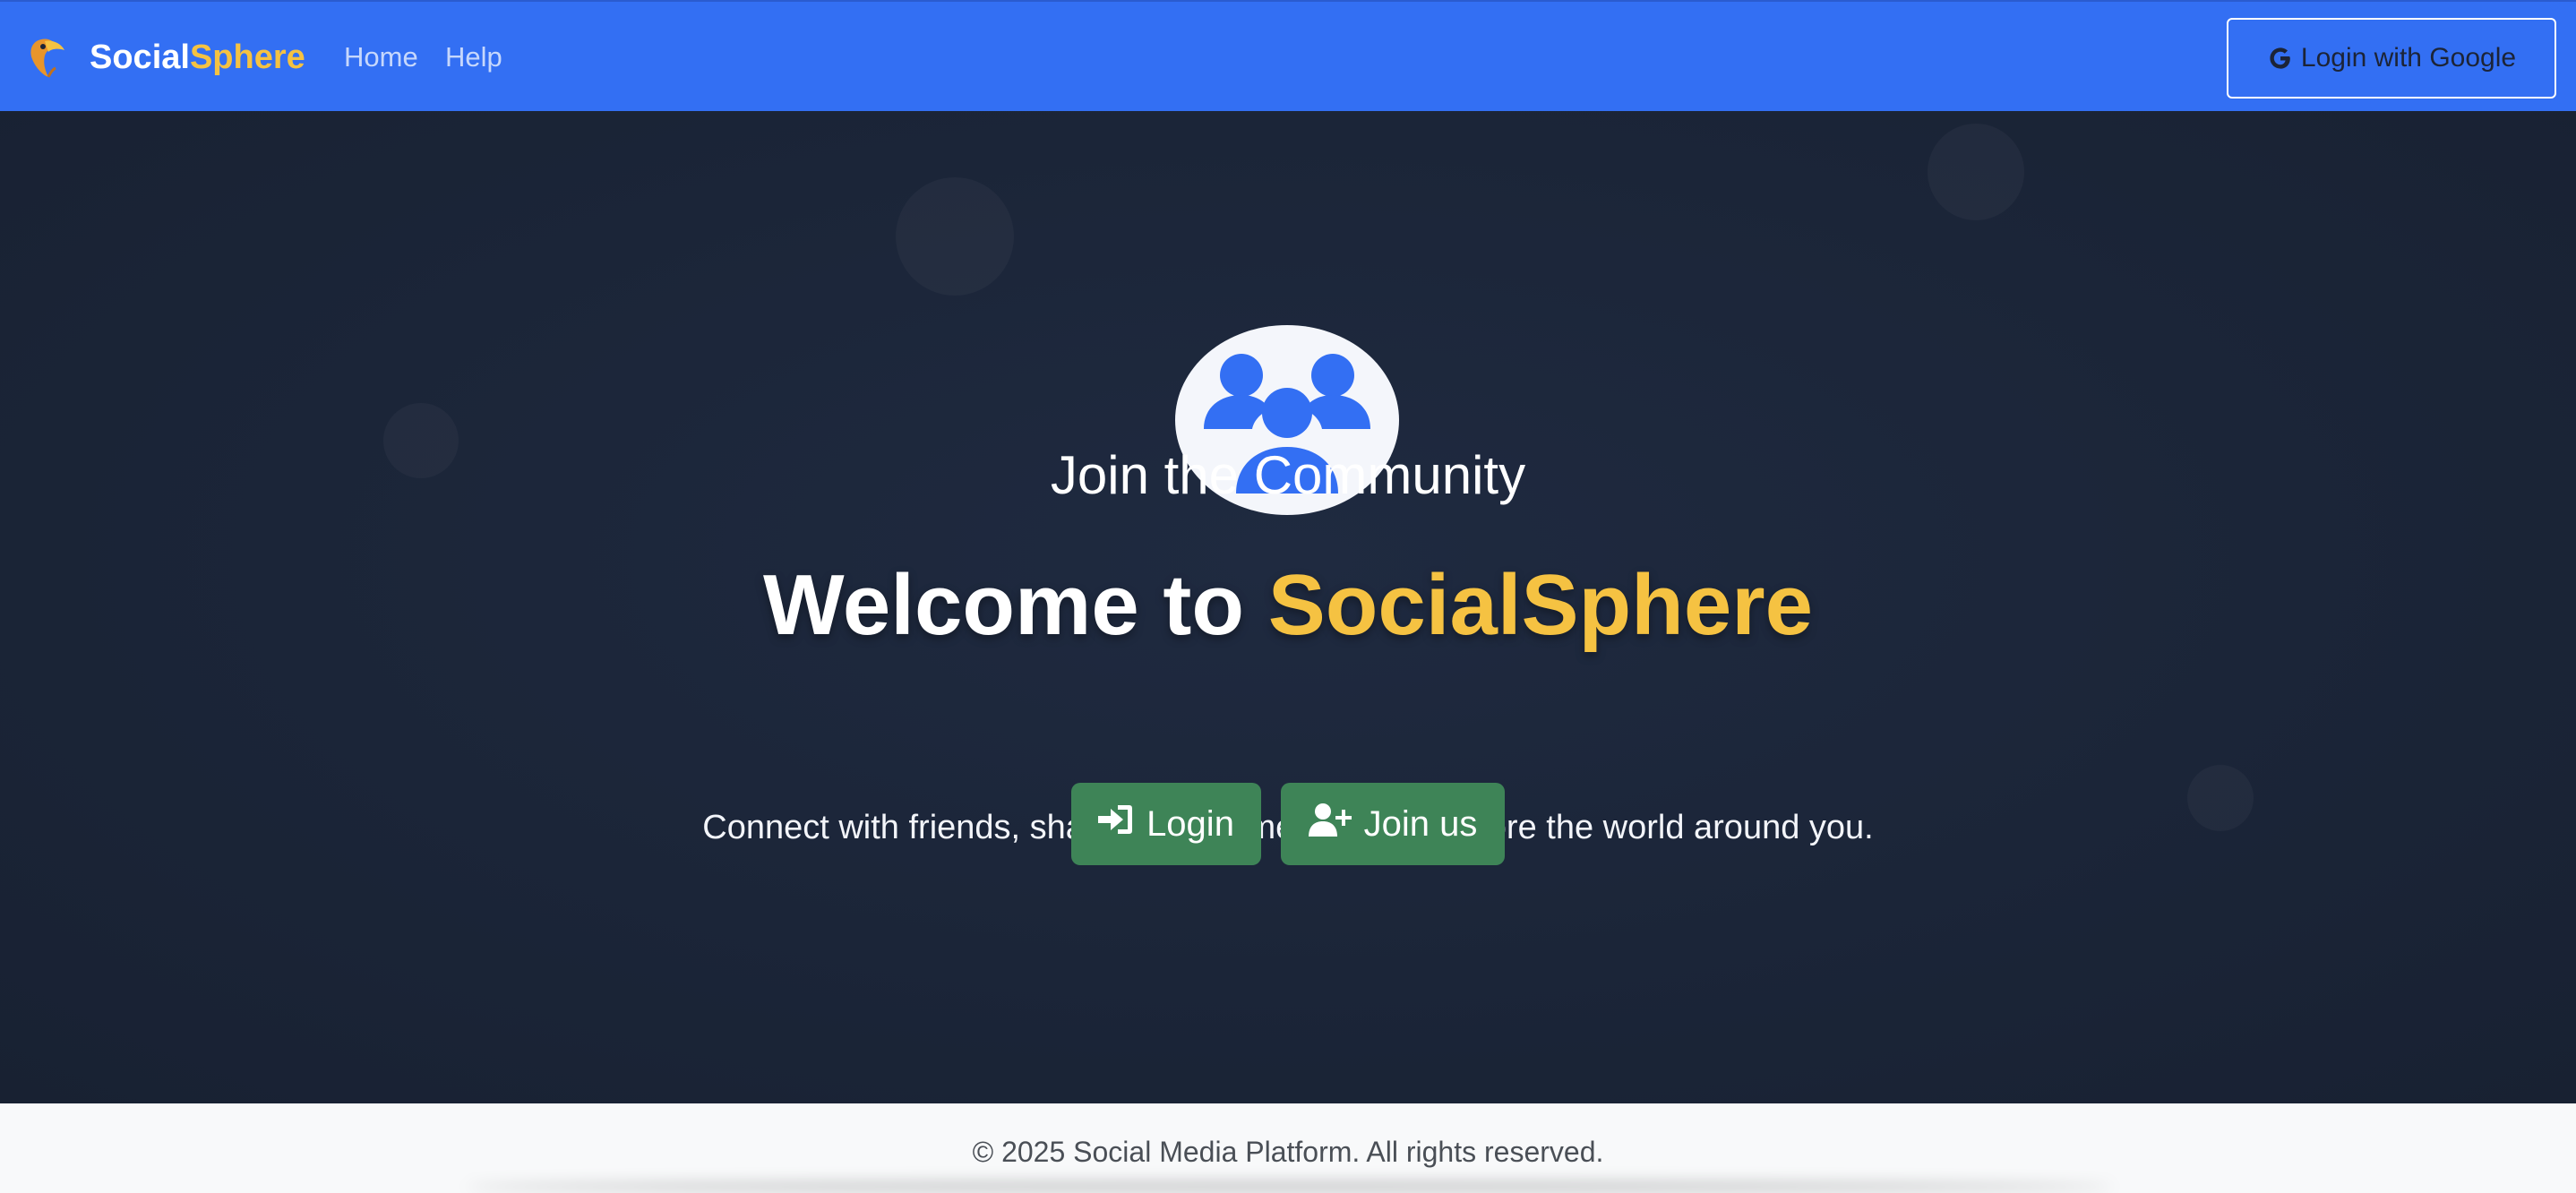  What do you see at coordinates (1288, 55) in the screenshot?
I see `top-navbar: SocialSphere Home Help Login with Google` at bounding box center [1288, 55].